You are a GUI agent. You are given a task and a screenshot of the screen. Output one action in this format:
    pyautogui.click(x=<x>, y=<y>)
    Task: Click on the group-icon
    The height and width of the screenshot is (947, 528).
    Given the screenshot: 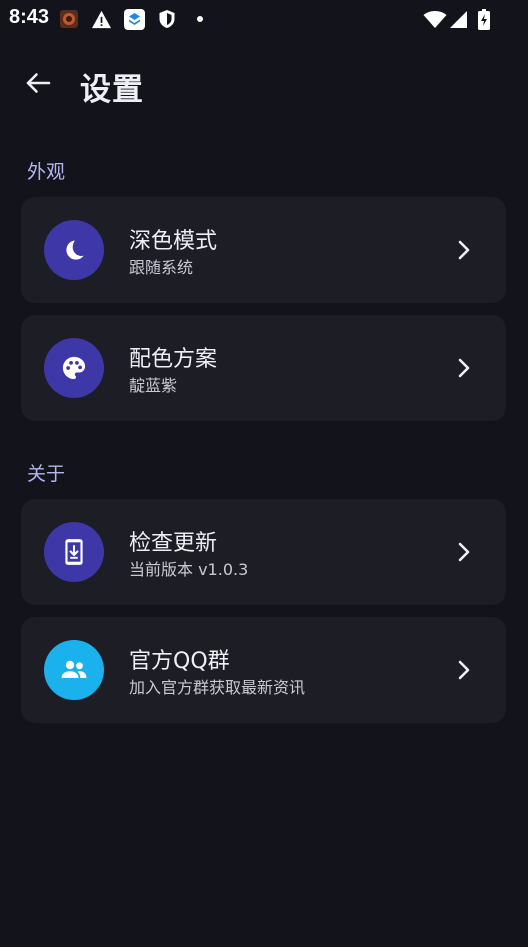 What is the action you would take?
    pyautogui.click(x=74, y=669)
    